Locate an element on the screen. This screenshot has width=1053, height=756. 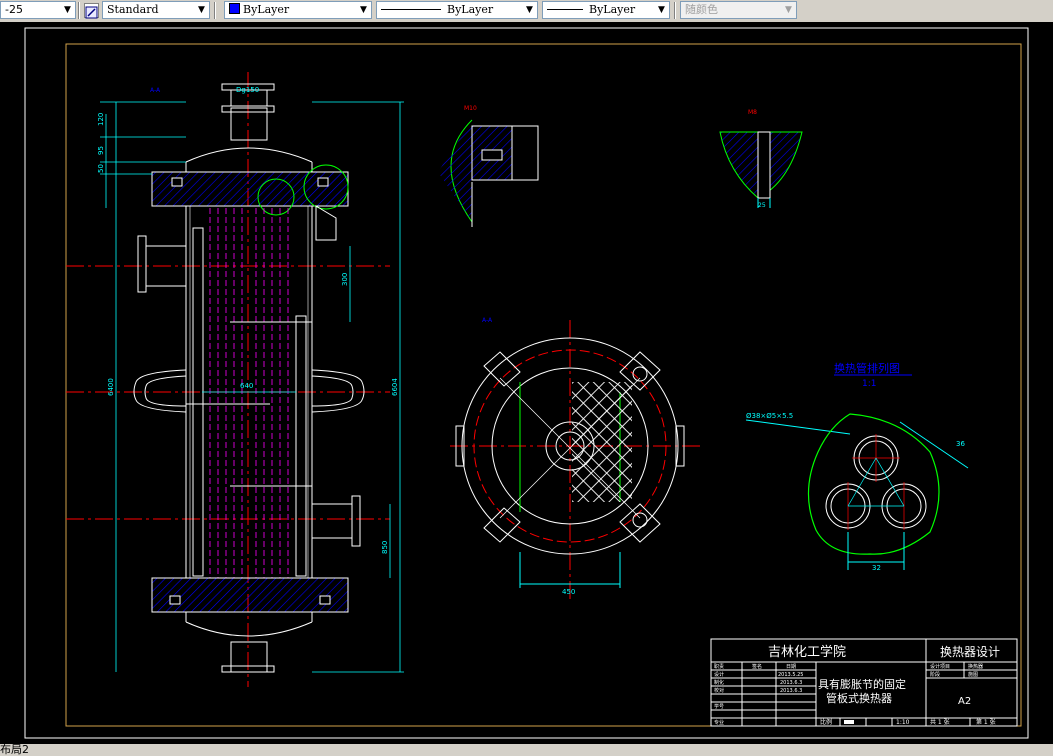
field-label: 阶段 is located at coordinates (935, 674).